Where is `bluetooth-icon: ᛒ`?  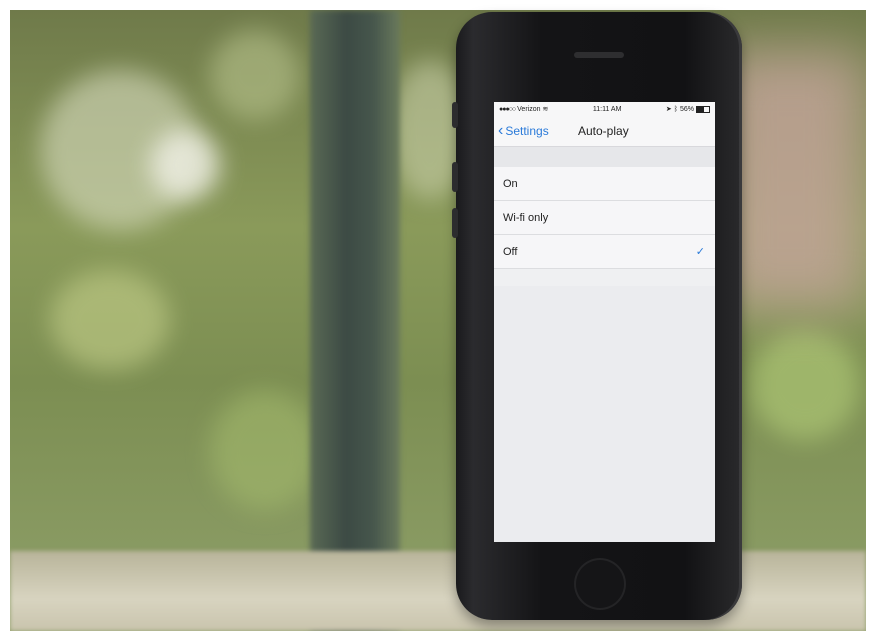
bluetooth-icon: ᛒ is located at coordinates (675, 109).